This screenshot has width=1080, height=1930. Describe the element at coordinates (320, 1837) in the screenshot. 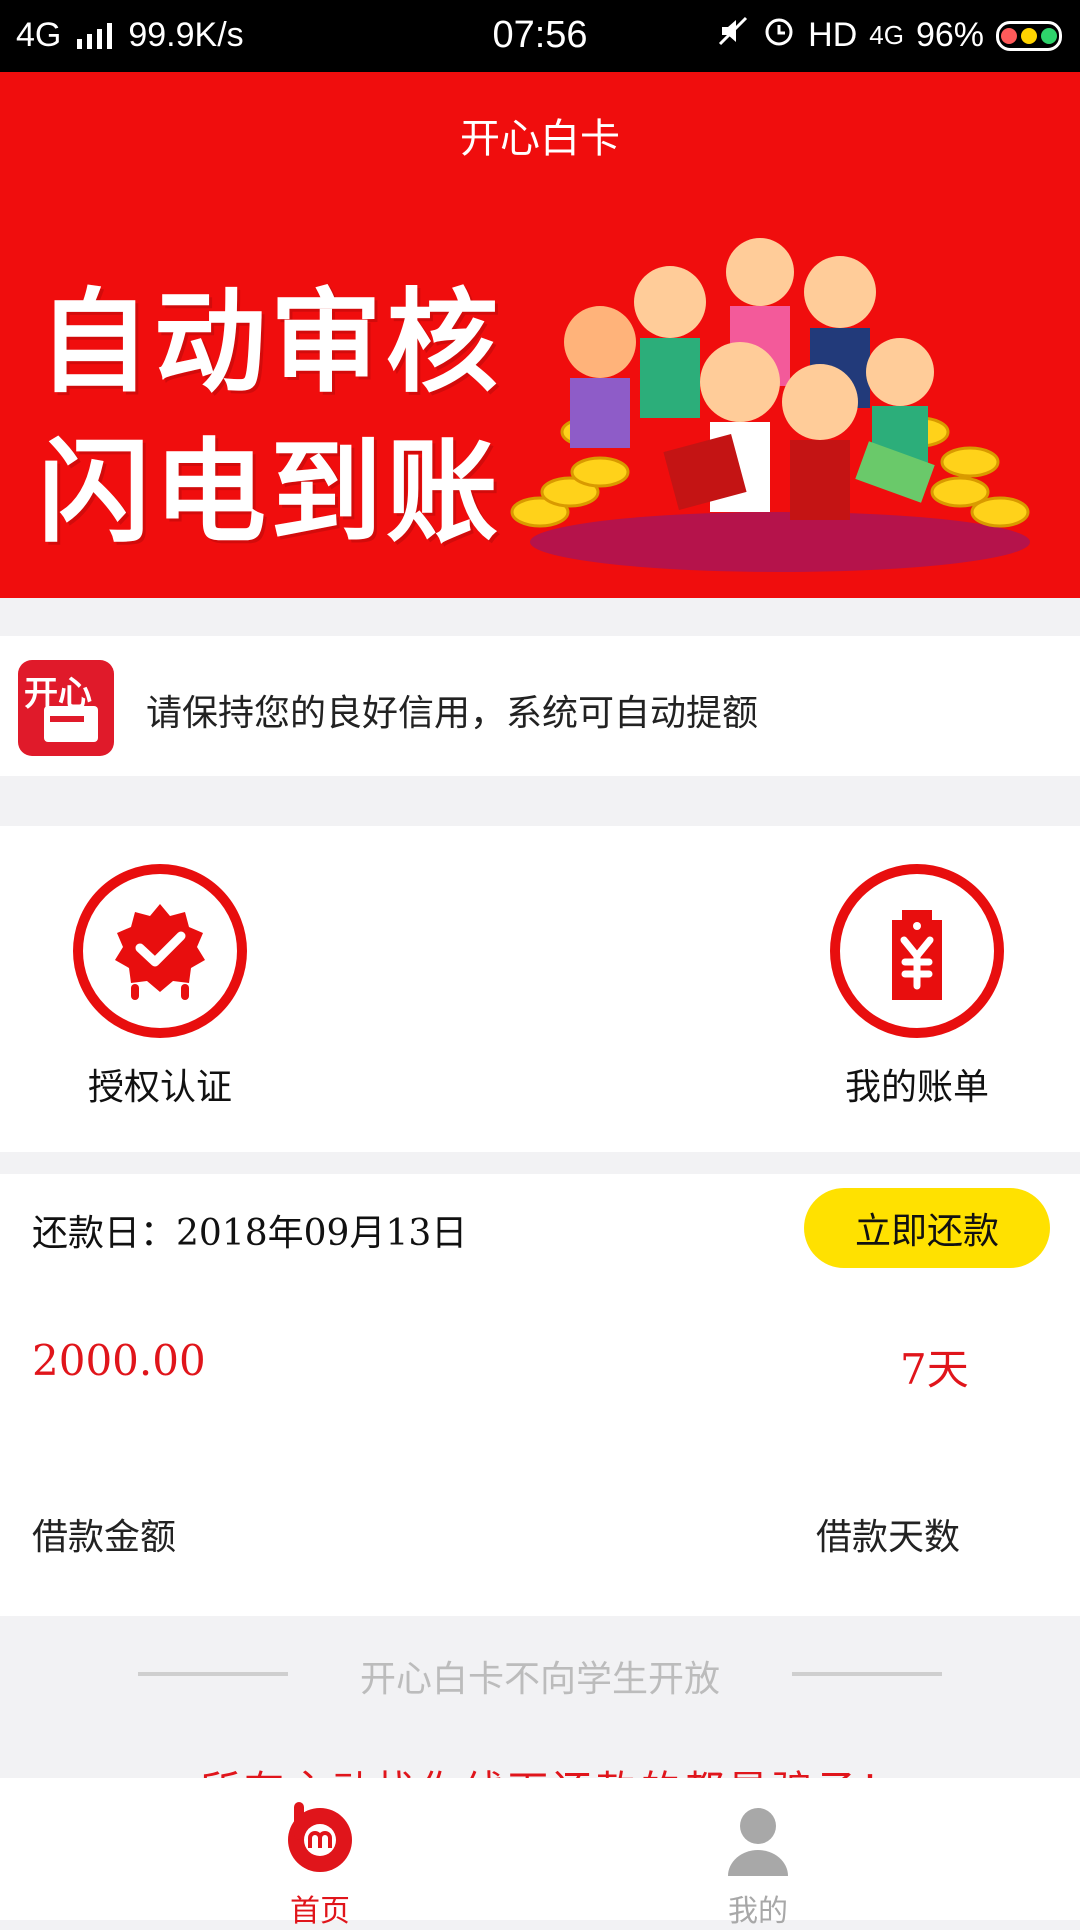

I see `home-logo-icon` at that location.